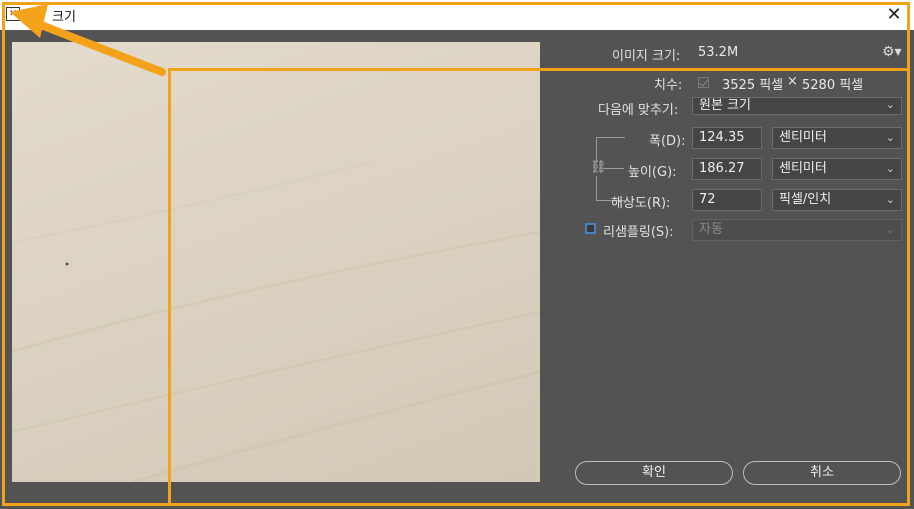 Image resolution: width=914 pixels, height=509 pixels. Describe the element at coordinates (797, 230) in the screenshot. I see `resample-select: 자동 ⌄` at that location.